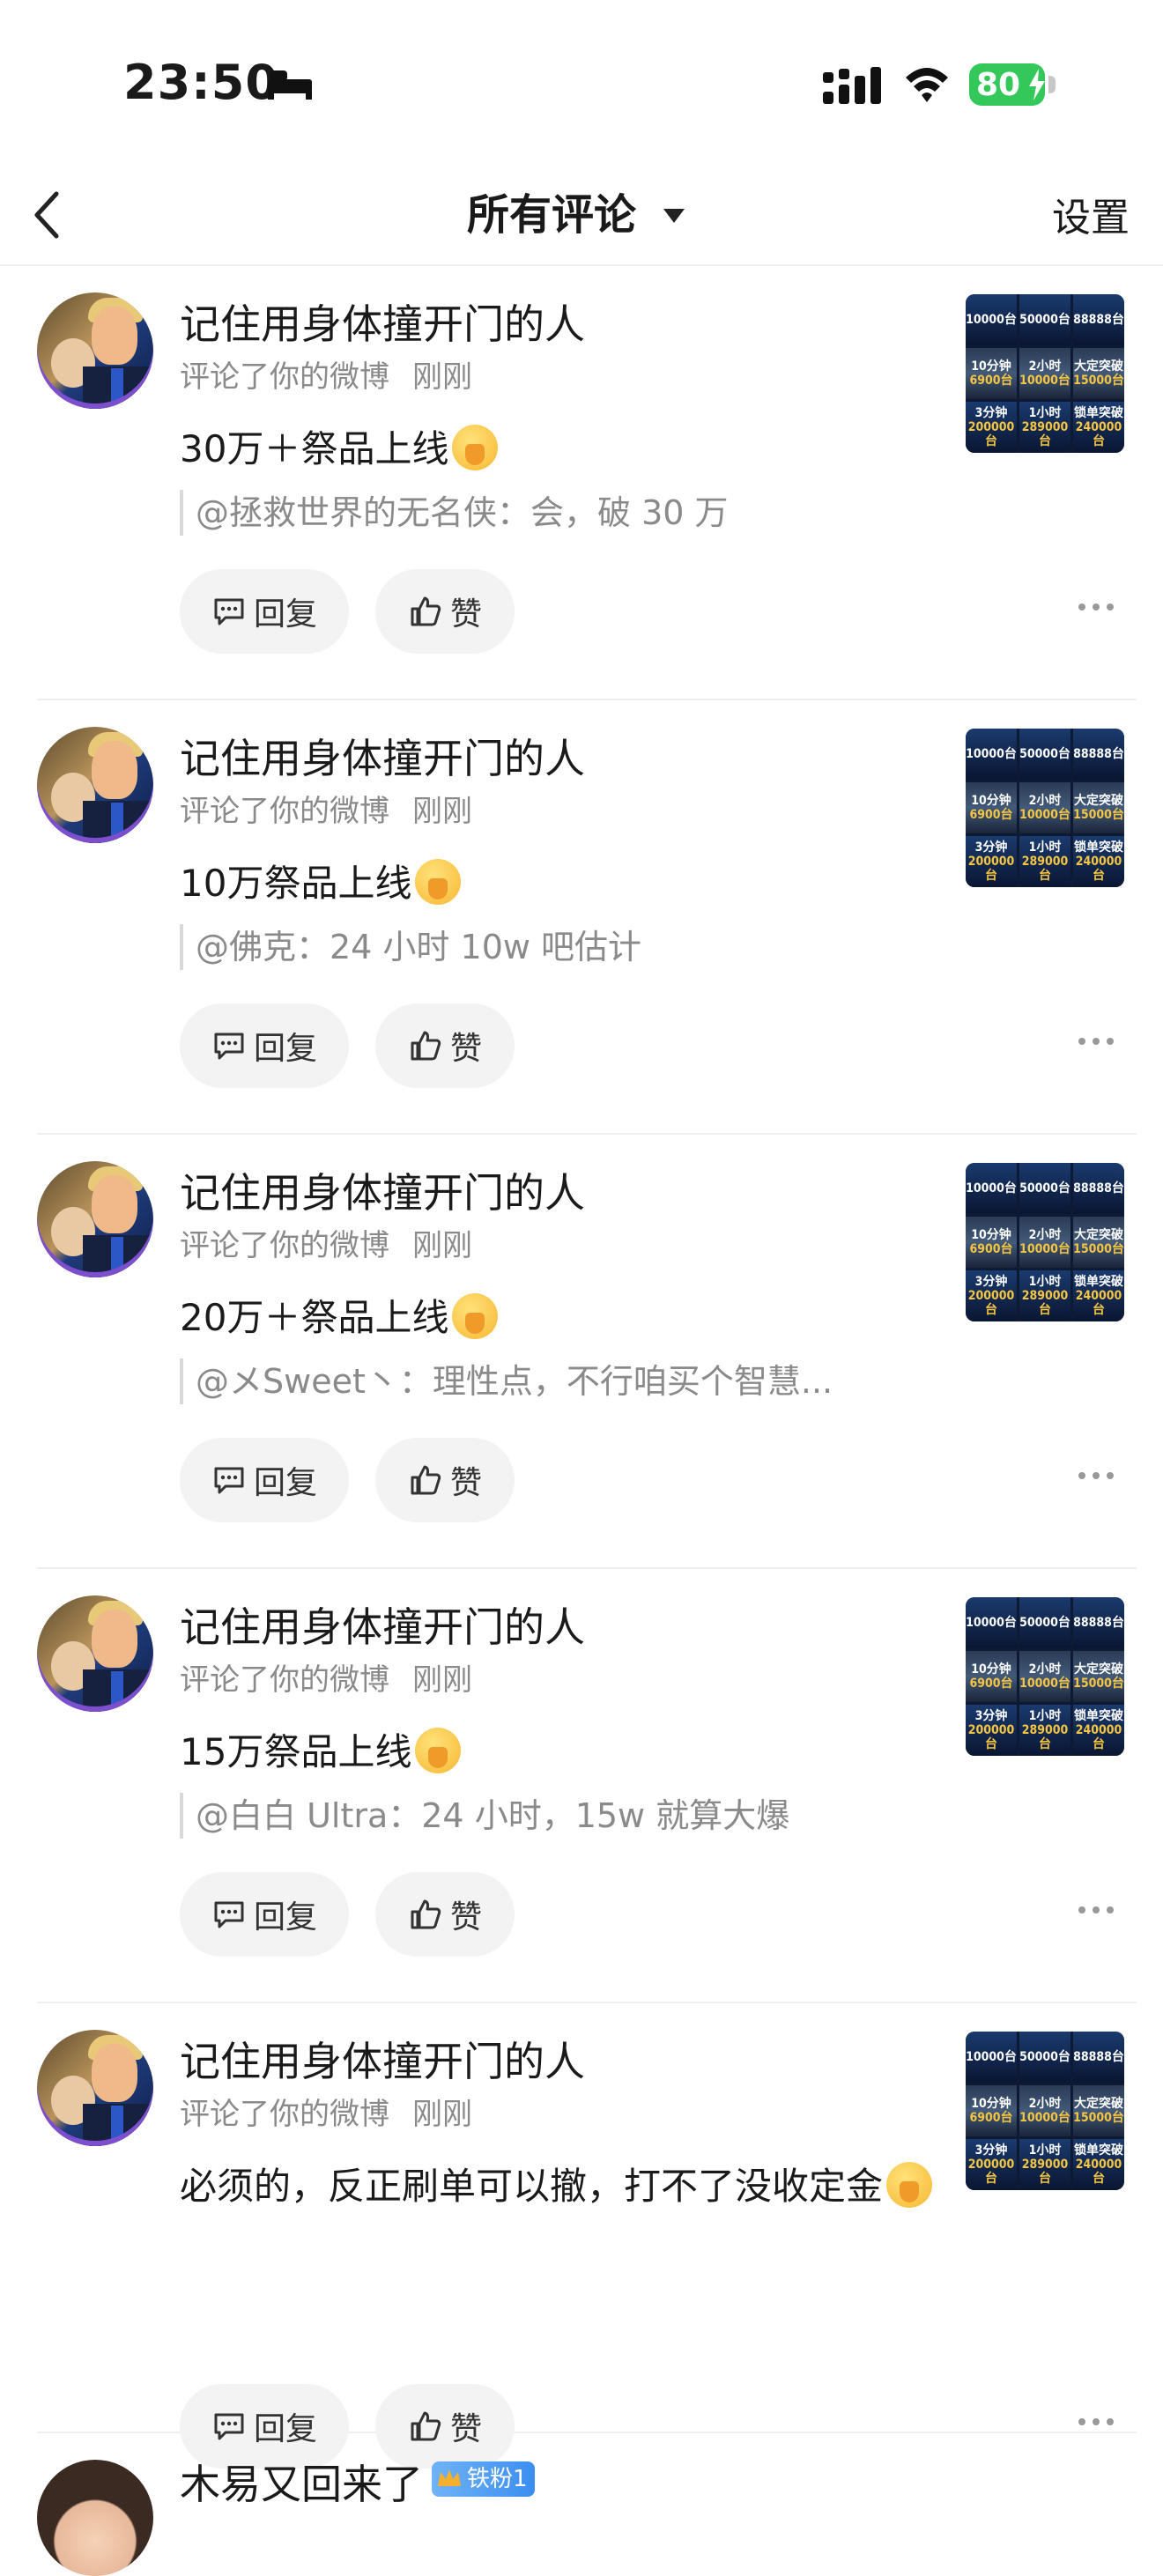 The height and width of the screenshot is (2576, 1163). What do you see at coordinates (454, 513) in the screenshot?
I see `quoted-comment: @拯救世界的无名侠：会，破 30 万` at bounding box center [454, 513].